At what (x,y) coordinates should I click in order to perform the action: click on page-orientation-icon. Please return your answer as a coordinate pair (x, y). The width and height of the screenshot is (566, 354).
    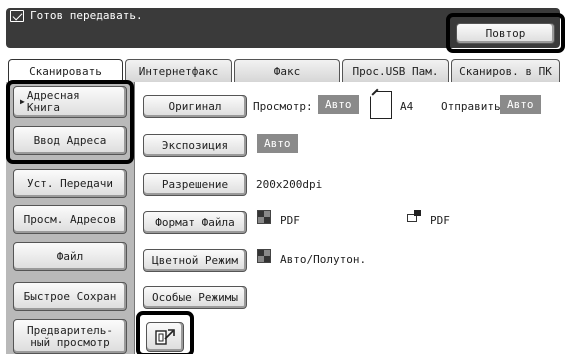
    Looking at the image, I should click on (380, 104).